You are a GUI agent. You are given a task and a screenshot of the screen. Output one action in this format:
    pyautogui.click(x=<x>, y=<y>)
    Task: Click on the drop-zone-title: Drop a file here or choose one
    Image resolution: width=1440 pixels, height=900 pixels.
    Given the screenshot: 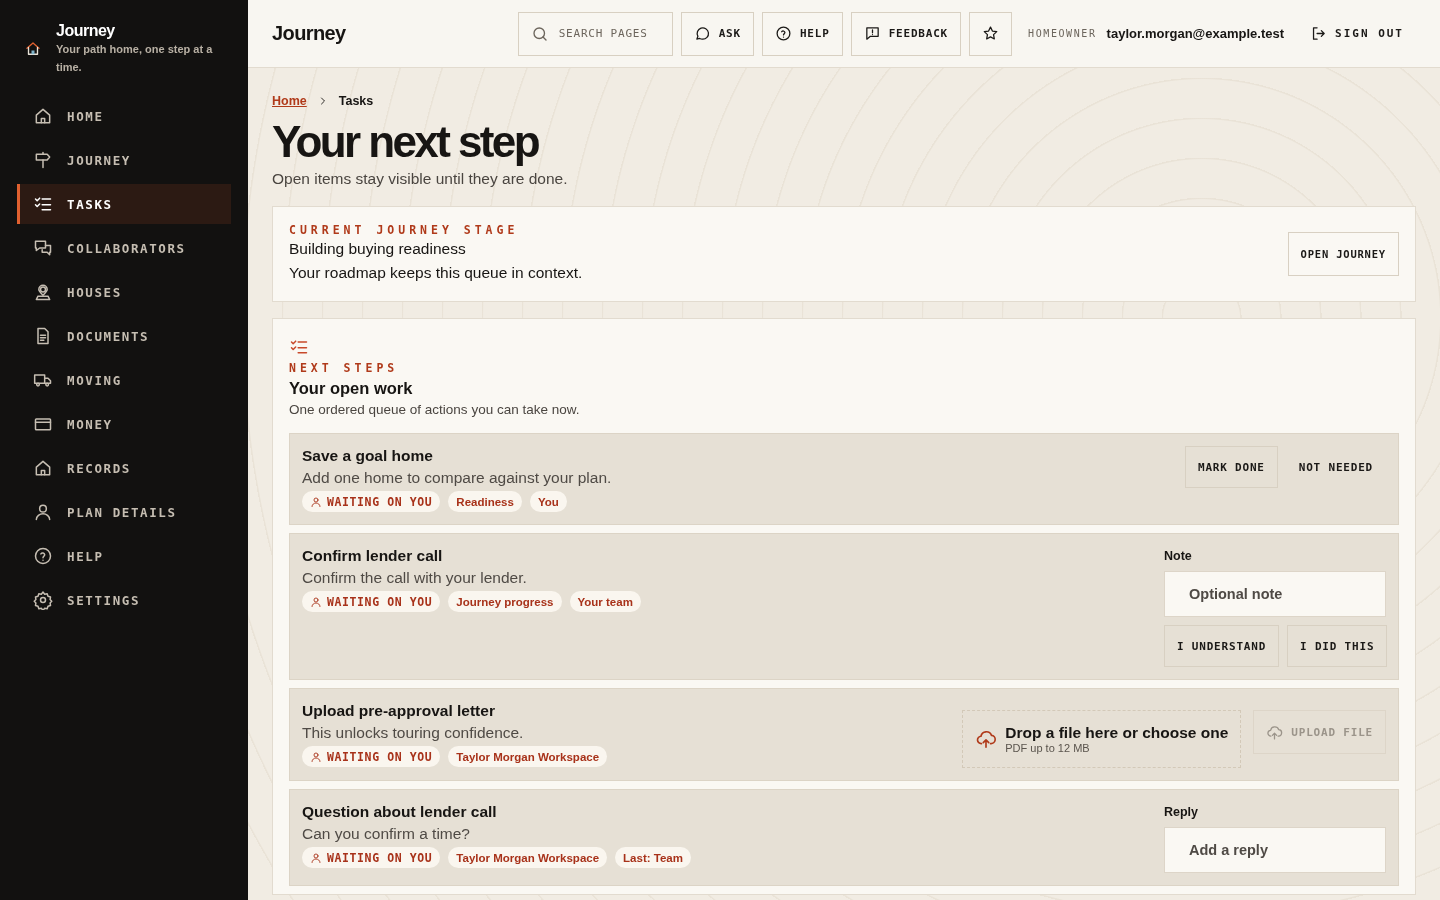 What is the action you would take?
    pyautogui.click(x=1117, y=733)
    